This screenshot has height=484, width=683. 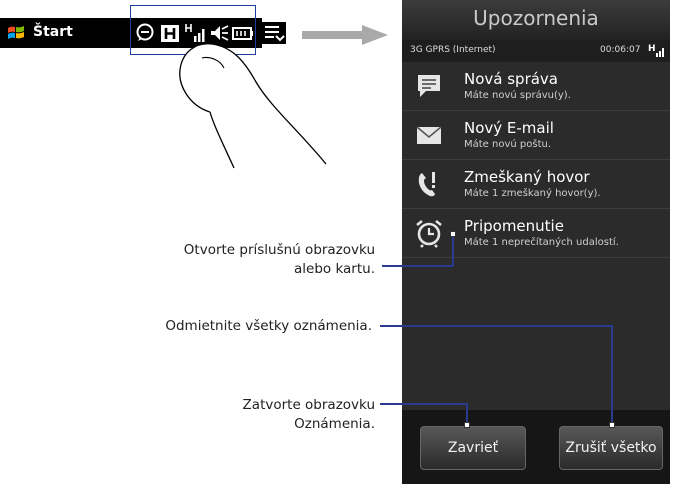 What do you see at coordinates (308, 405) in the screenshot?
I see `callout-close-line1: Zatvorte obrazovku` at bounding box center [308, 405].